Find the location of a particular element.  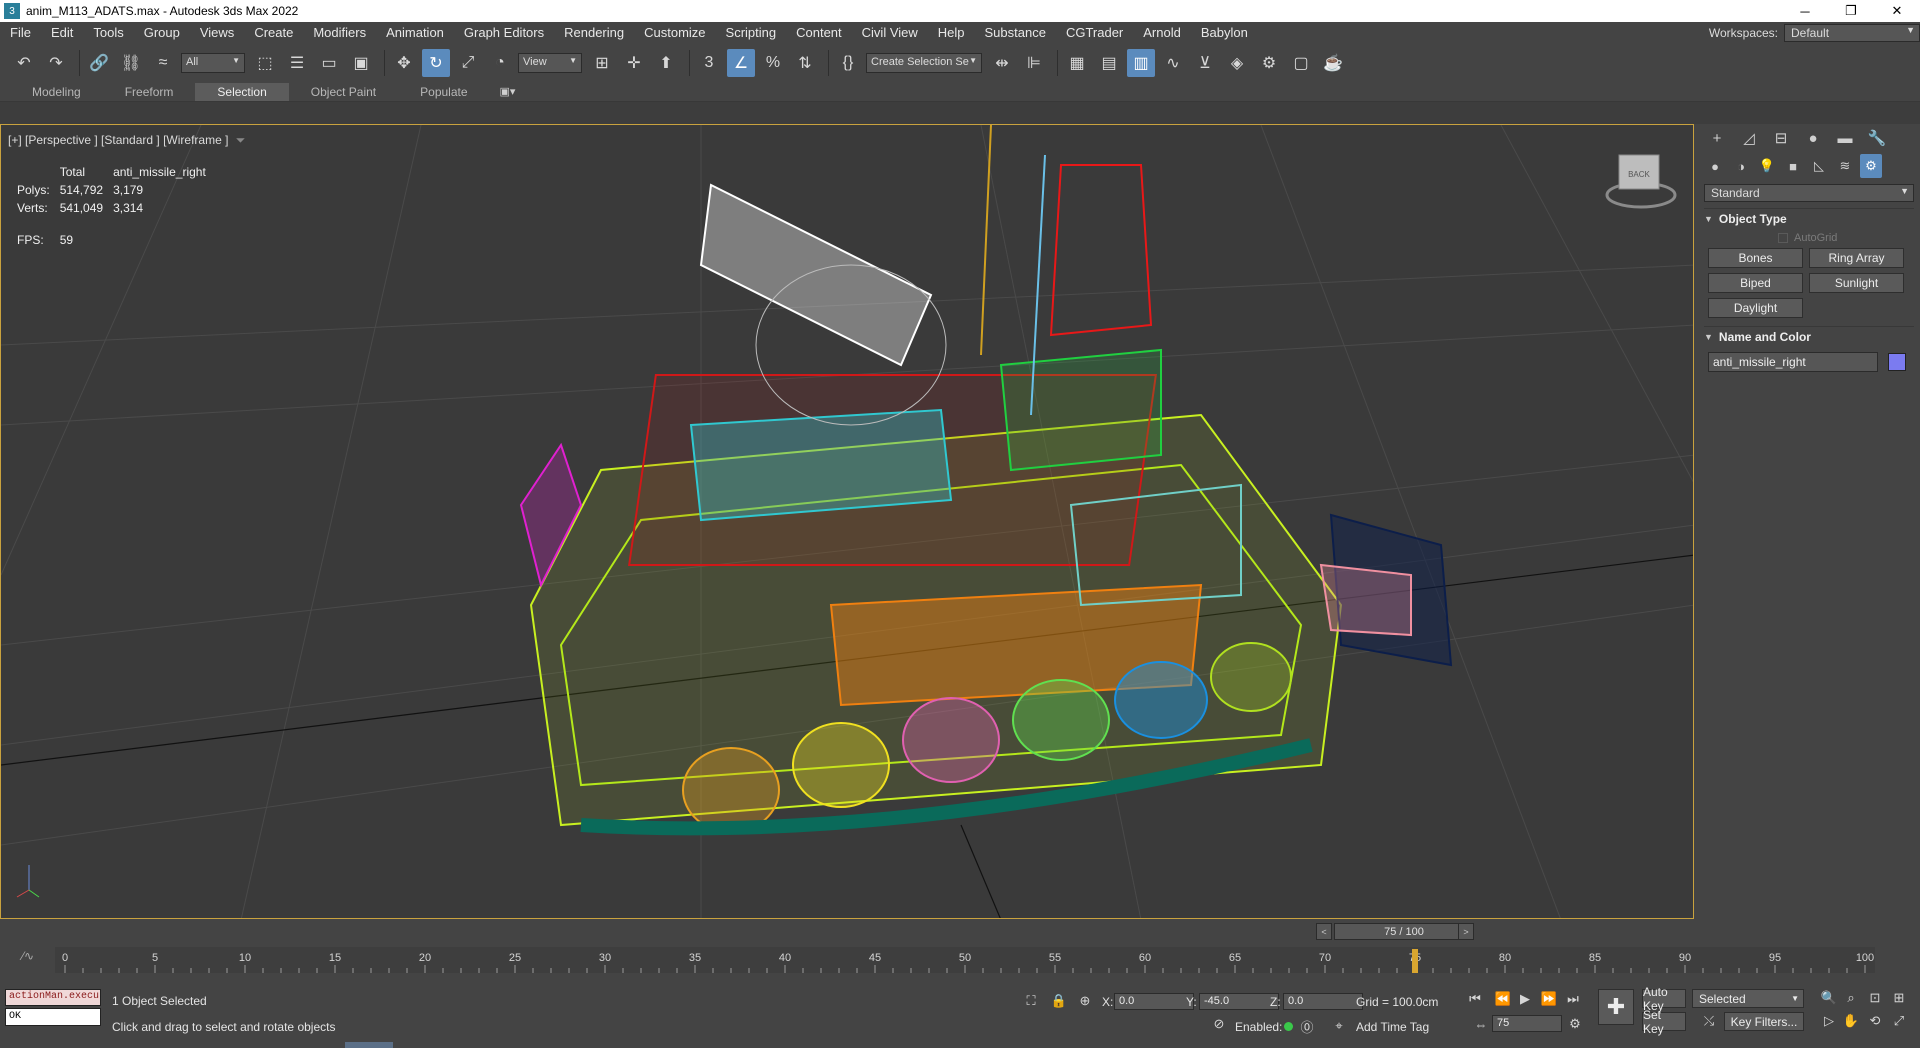

link-icon: 🔗 is located at coordinates (99, 63).